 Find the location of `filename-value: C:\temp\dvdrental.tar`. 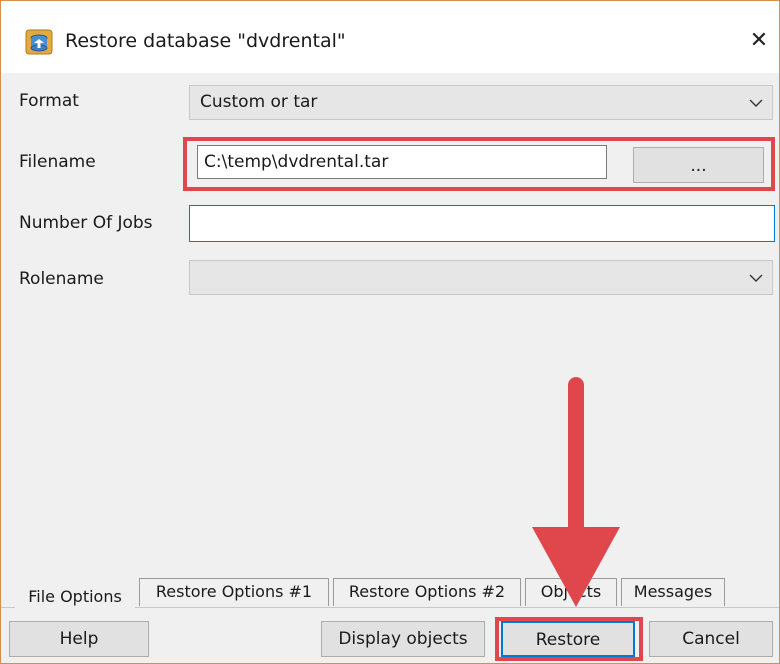

filename-value: C:\temp\dvdrental.tar is located at coordinates (296, 162).